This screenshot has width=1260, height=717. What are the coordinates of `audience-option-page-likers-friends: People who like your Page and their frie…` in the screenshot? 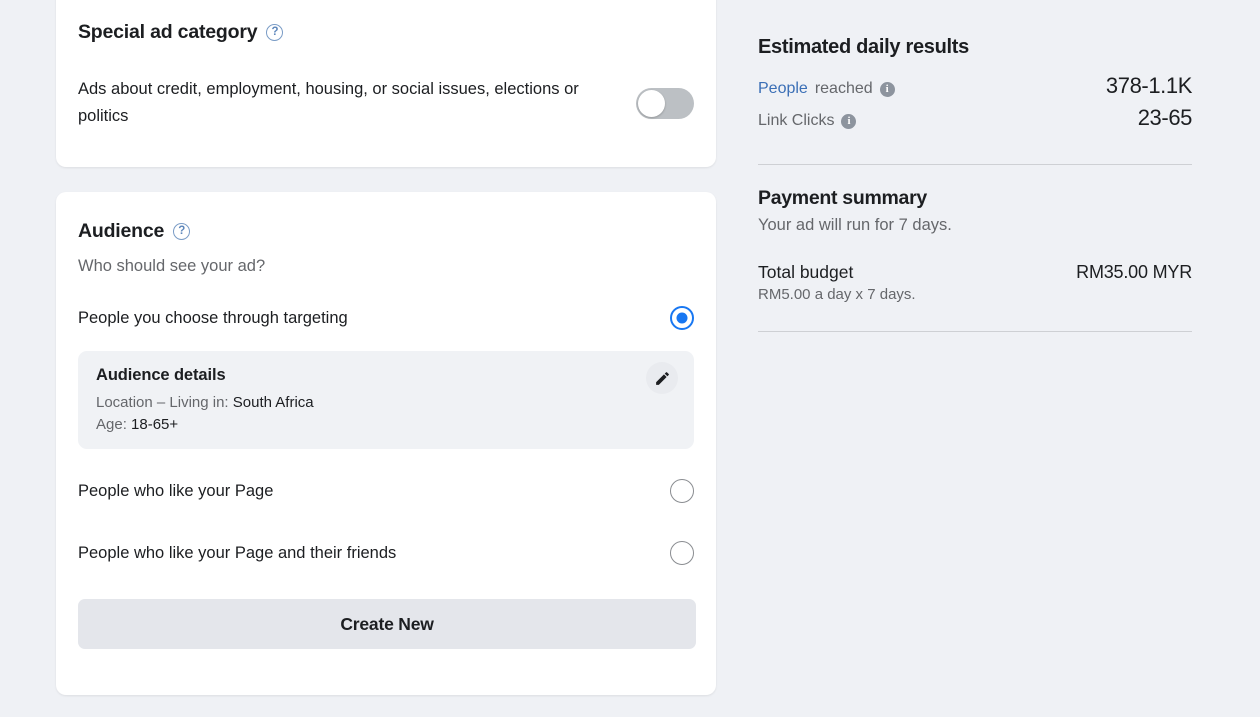 It's located at (386, 553).